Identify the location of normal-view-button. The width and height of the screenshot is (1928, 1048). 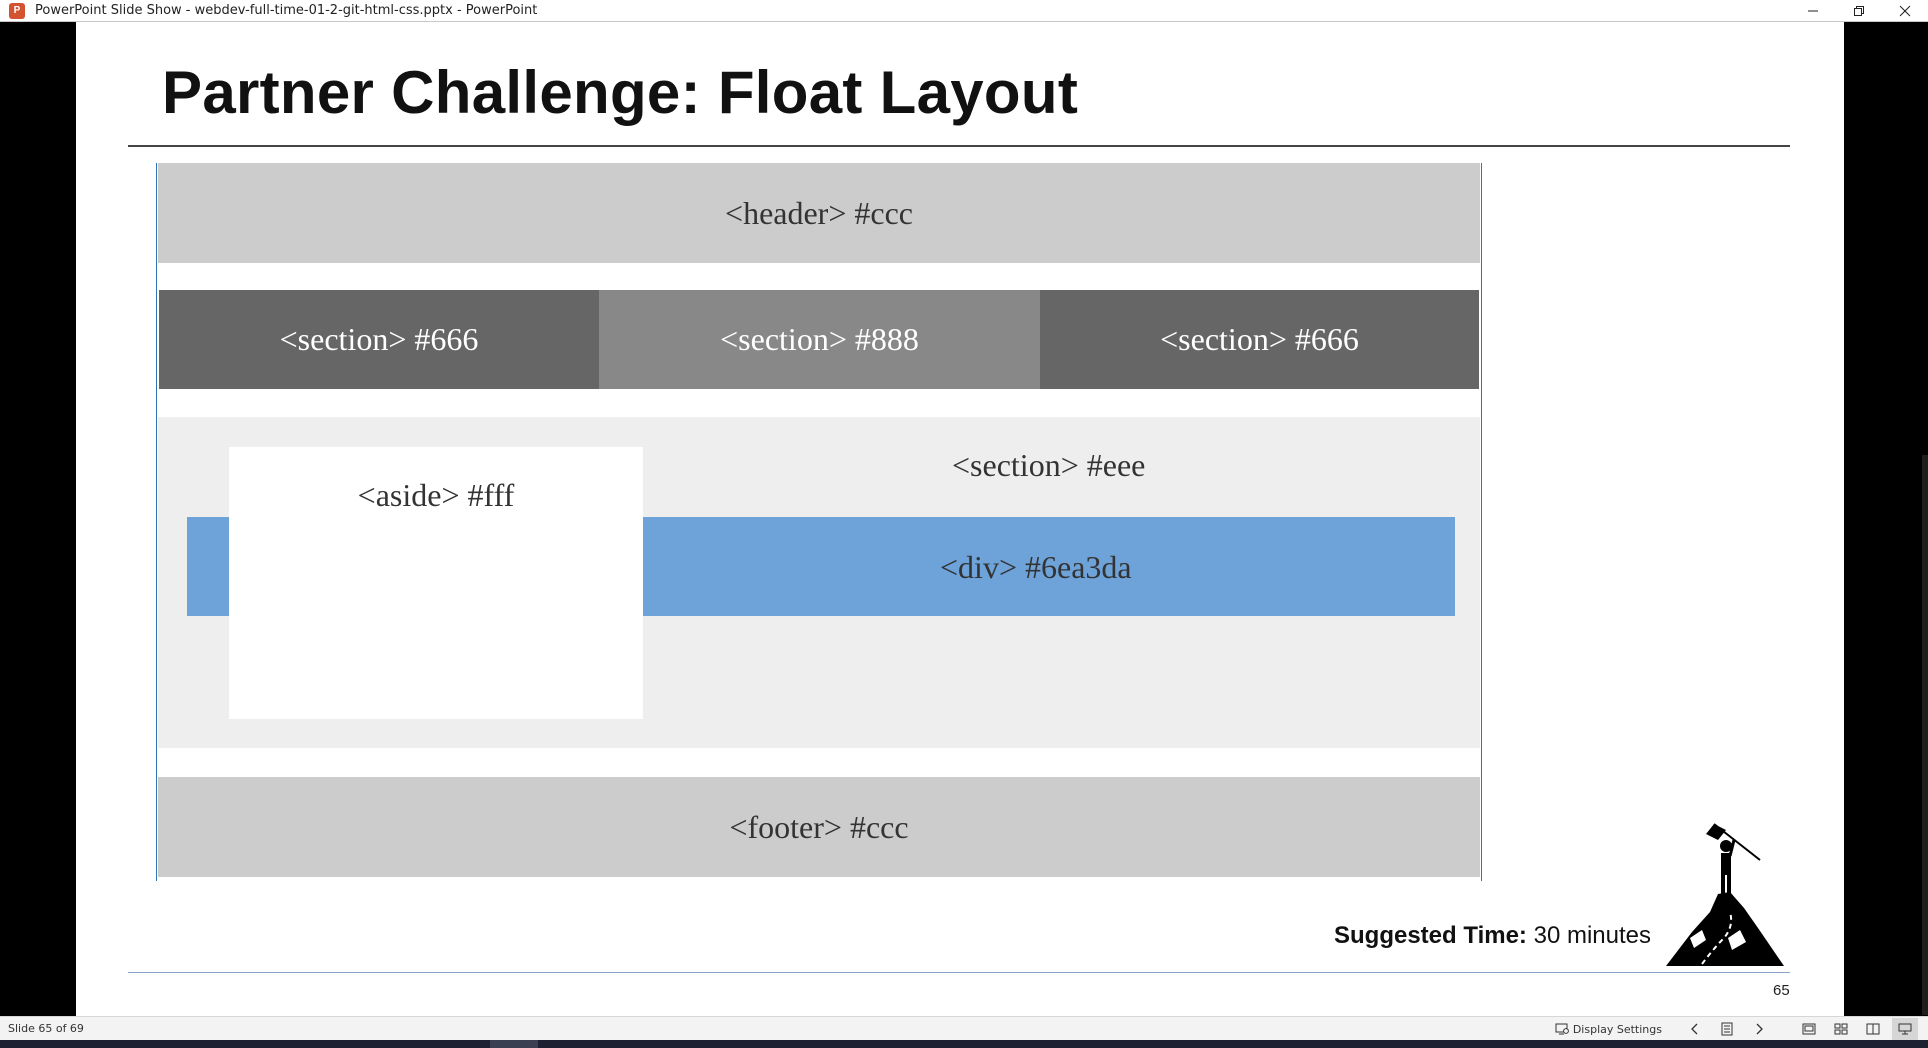
(1809, 1029).